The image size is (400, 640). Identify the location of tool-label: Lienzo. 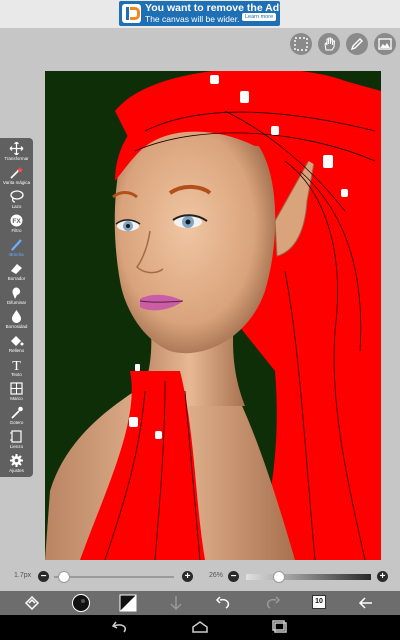
(16, 446).